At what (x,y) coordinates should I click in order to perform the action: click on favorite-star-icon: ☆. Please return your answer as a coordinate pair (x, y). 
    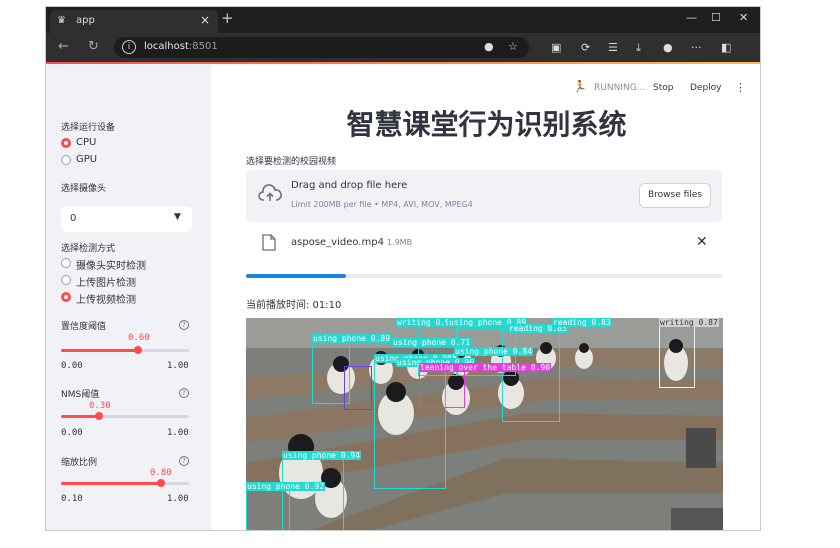
    Looking at the image, I should click on (513, 46).